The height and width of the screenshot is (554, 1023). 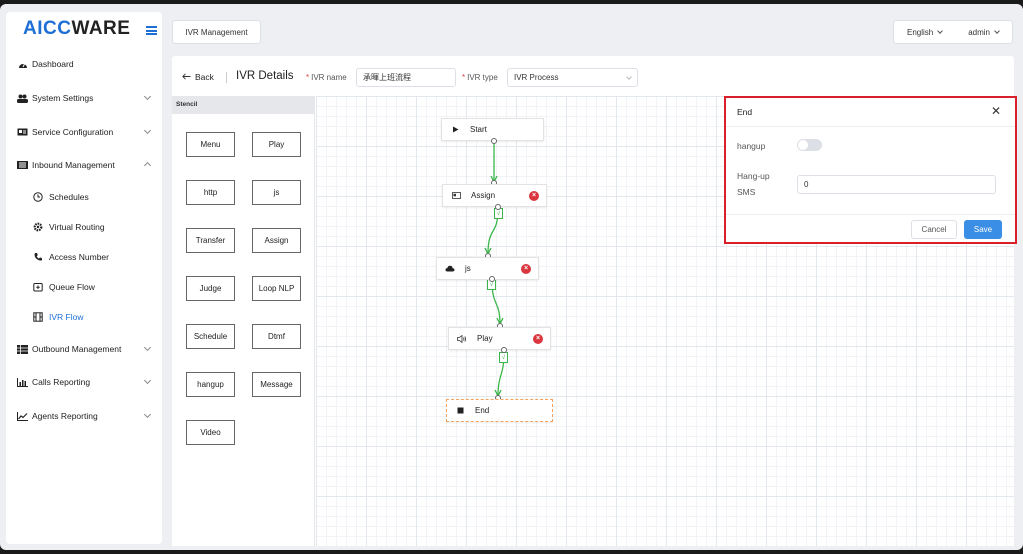 What do you see at coordinates (462, 338) in the screenshot?
I see `speaker-icon` at bounding box center [462, 338].